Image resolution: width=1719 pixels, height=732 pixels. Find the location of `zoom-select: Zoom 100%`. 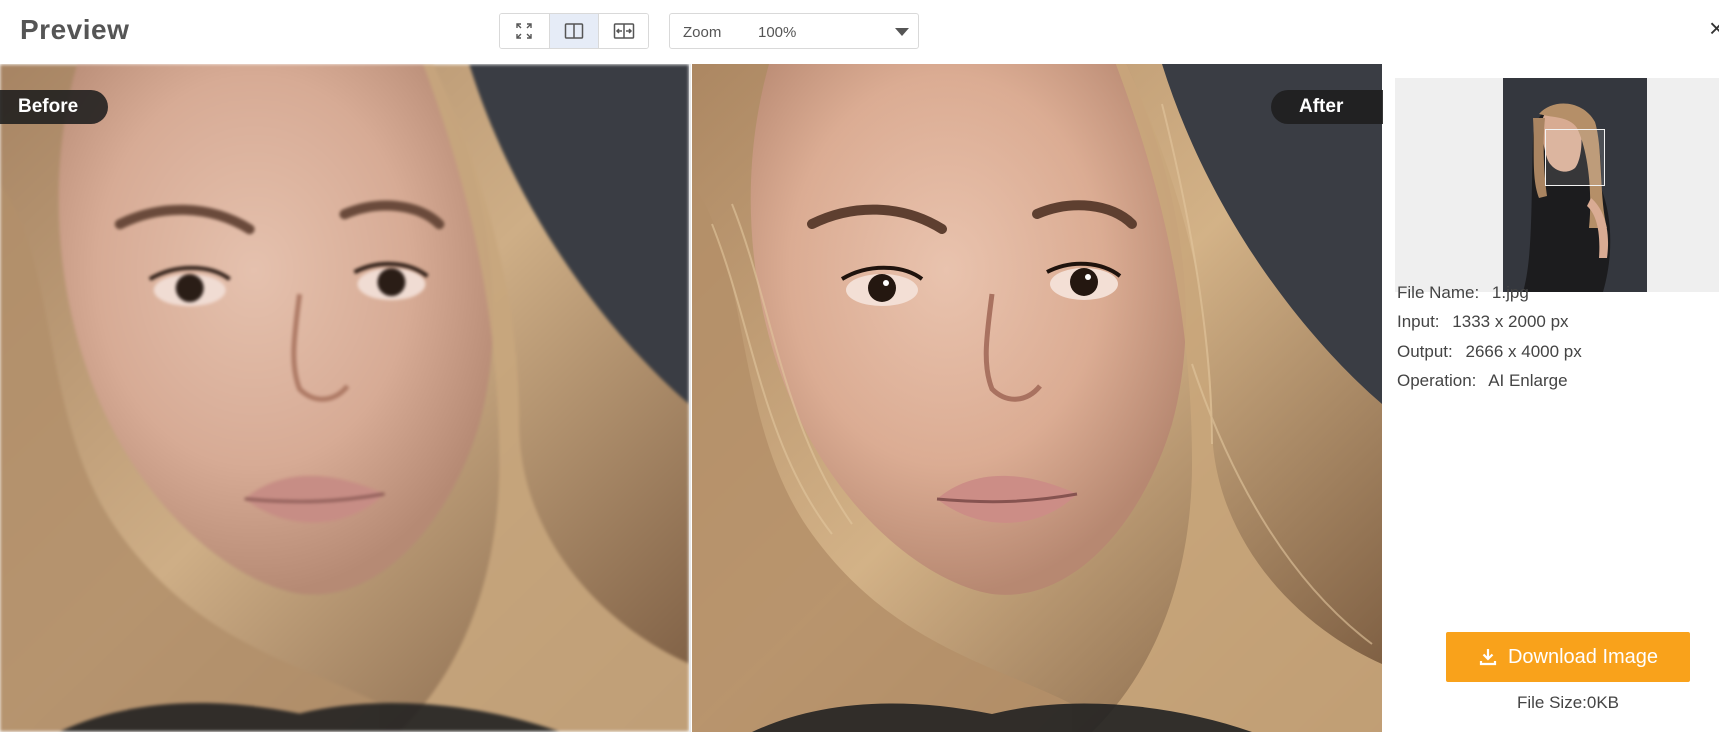

zoom-select: Zoom 100% is located at coordinates (794, 31).